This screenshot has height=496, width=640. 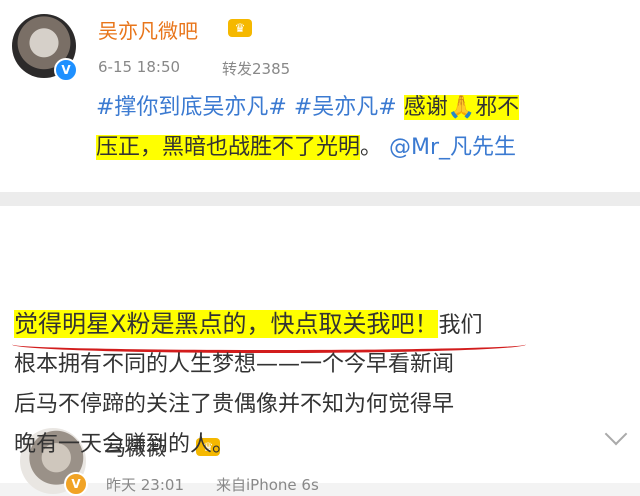 What do you see at coordinates (234, 364) in the screenshot?
I see `post-text-line-2: 根本拥有不同的人生梦想——一个今早看新闻` at bounding box center [234, 364].